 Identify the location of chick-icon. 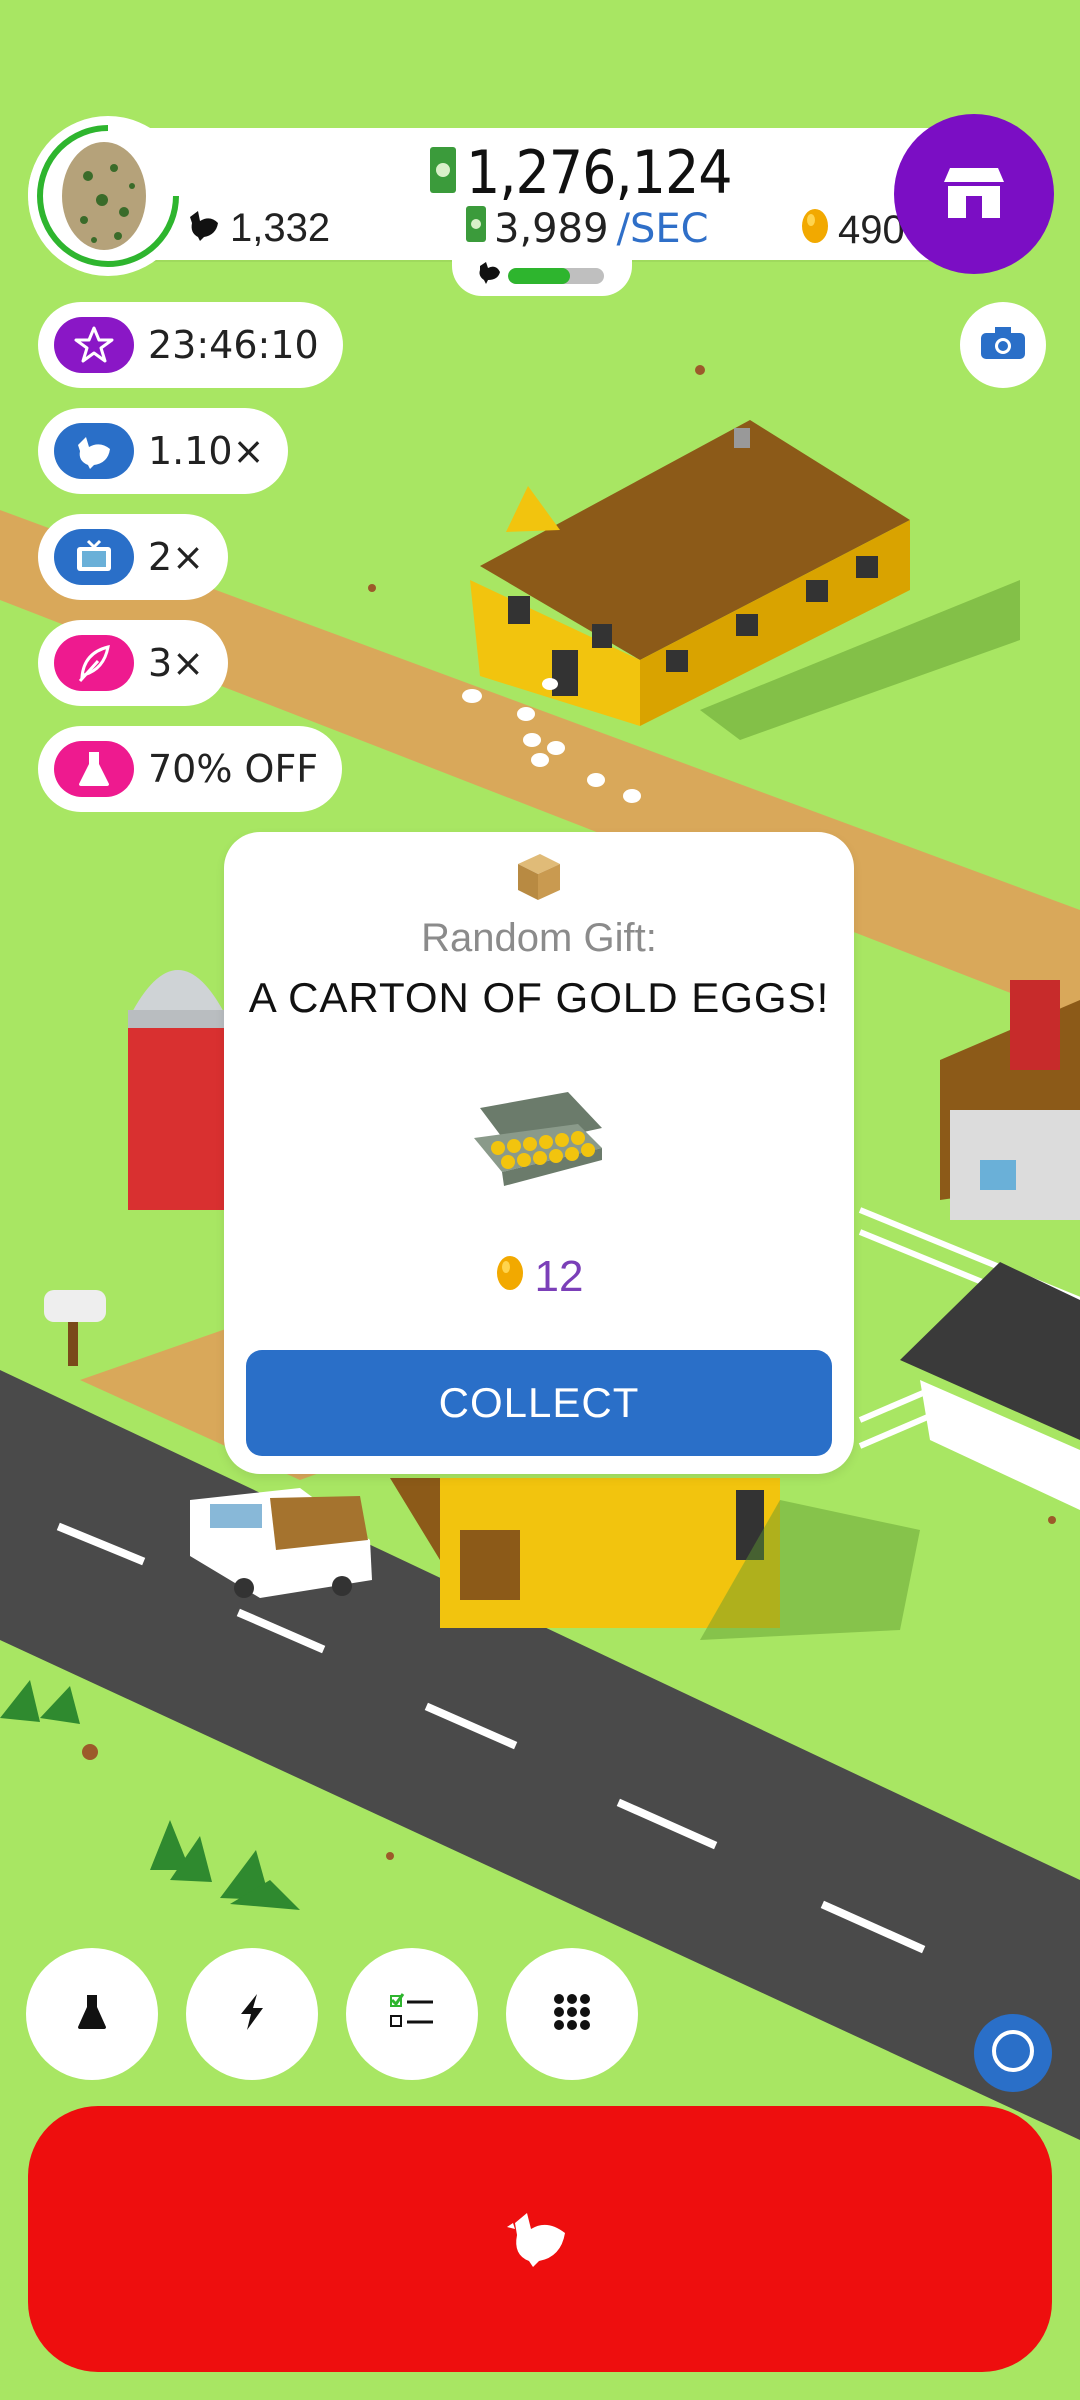
(489, 273).